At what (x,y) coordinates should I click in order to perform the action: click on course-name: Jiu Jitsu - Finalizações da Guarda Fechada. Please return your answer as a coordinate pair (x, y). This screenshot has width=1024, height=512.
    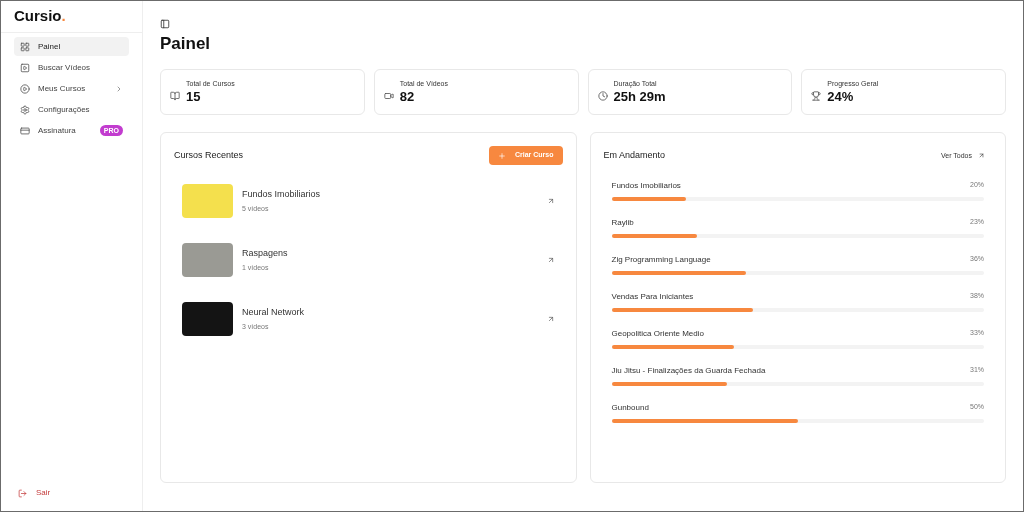
    Looking at the image, I should click on (688, 370).